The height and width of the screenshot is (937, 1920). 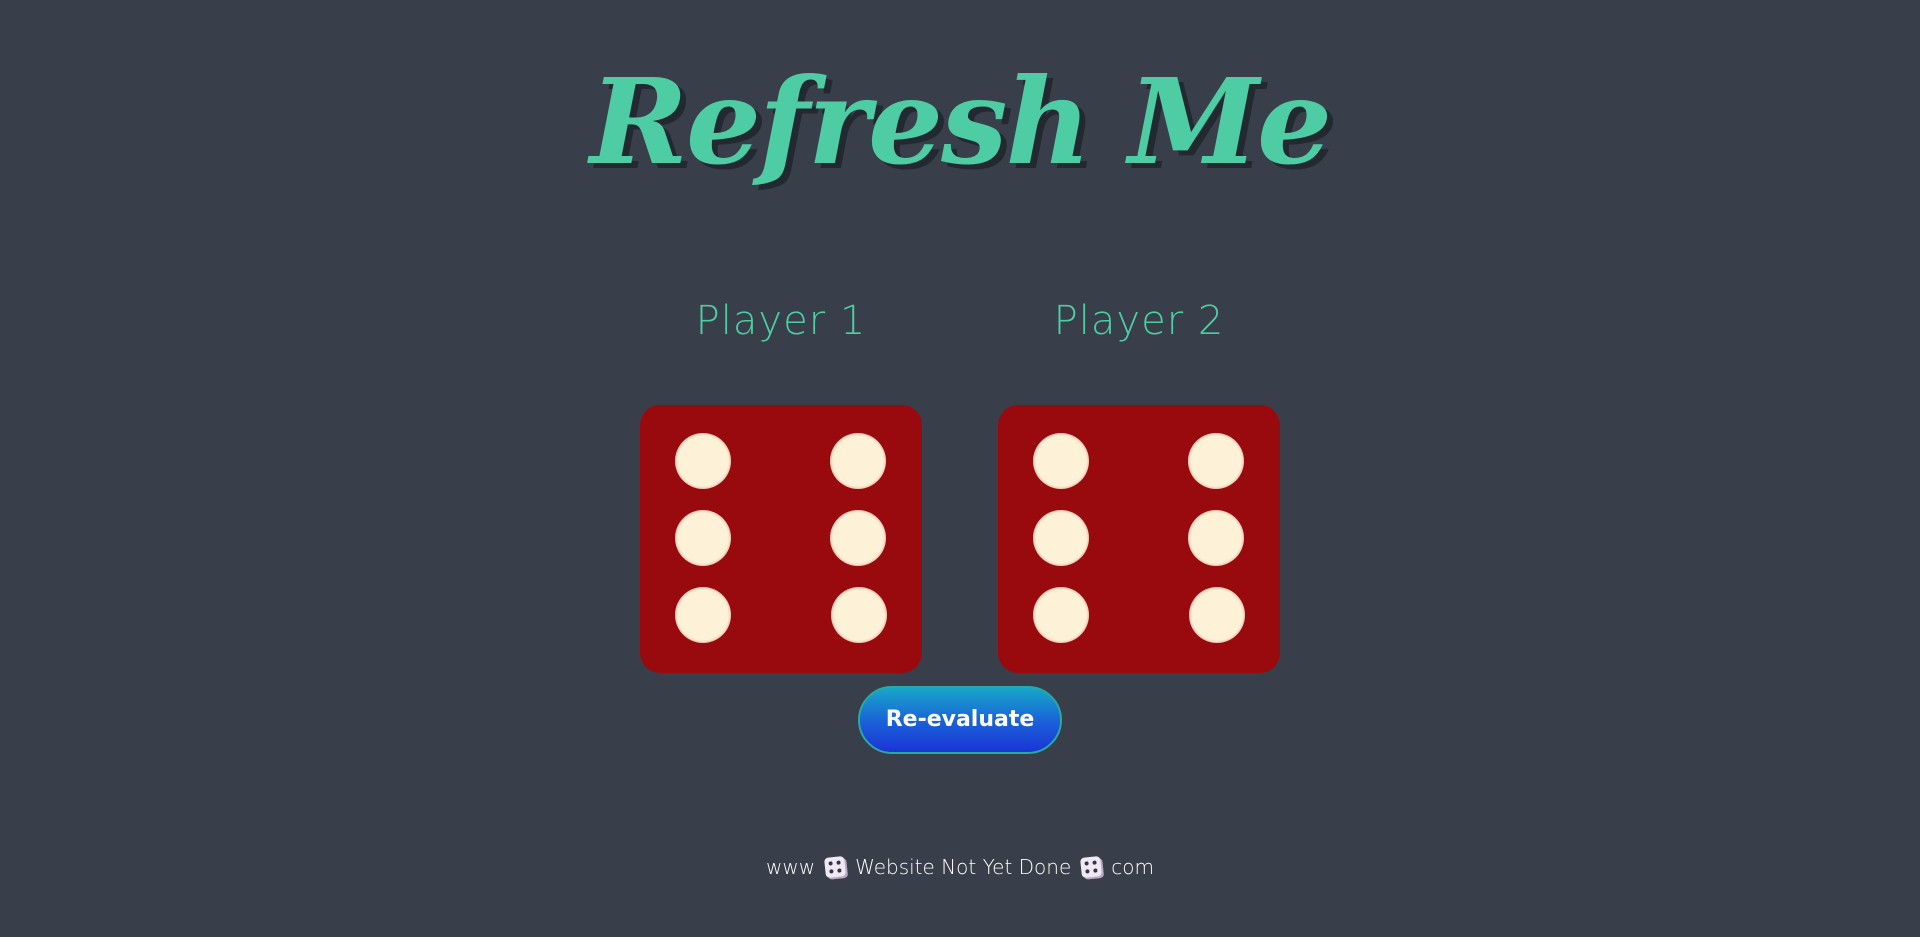 I want to click on player-2-label: Player 2, so click(x=1139, y=321).